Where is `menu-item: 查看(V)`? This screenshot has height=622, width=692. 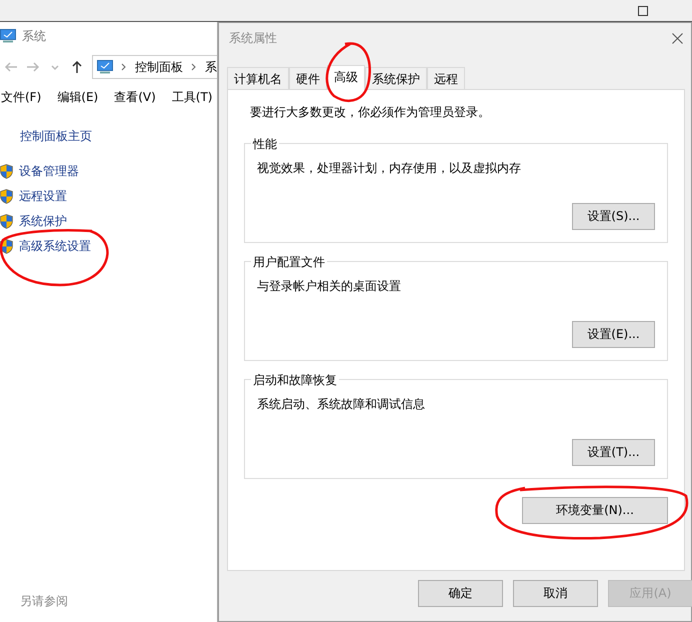 menu-item: 查看(V) is located at coordinates (135, 97).